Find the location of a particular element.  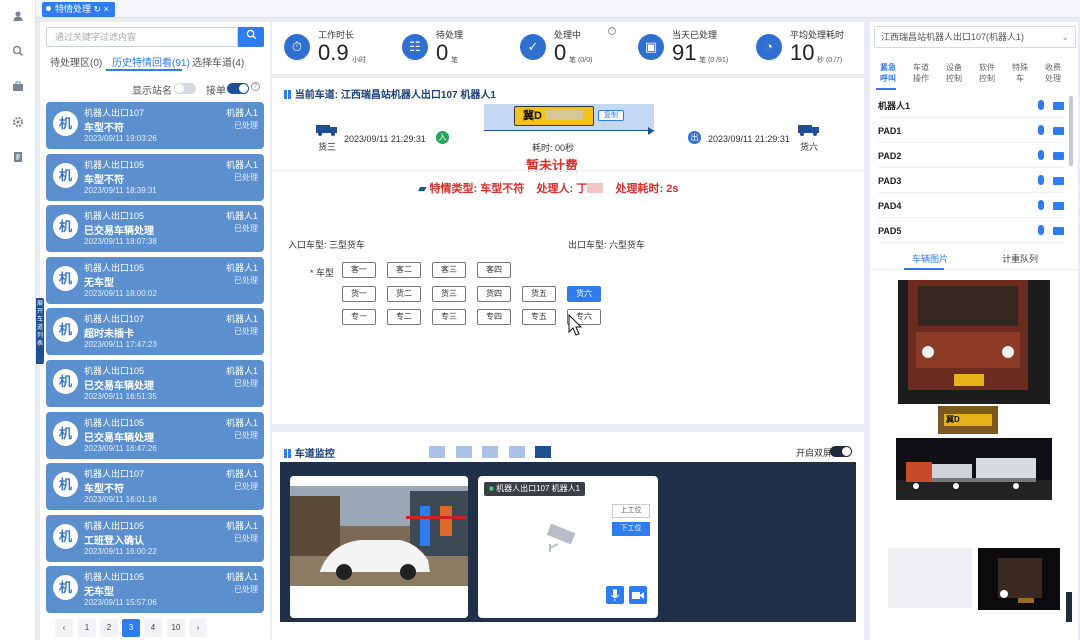

vehicle-type-button: 专二 is located at coordinates (404, 317).